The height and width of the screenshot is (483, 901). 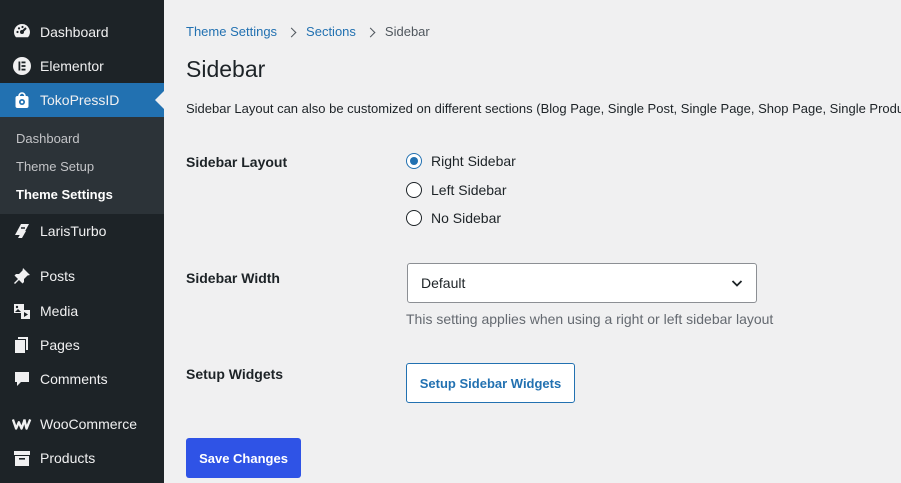 I want to click on breadcrumb-current: Sidebar, so click(x=407, y=31).